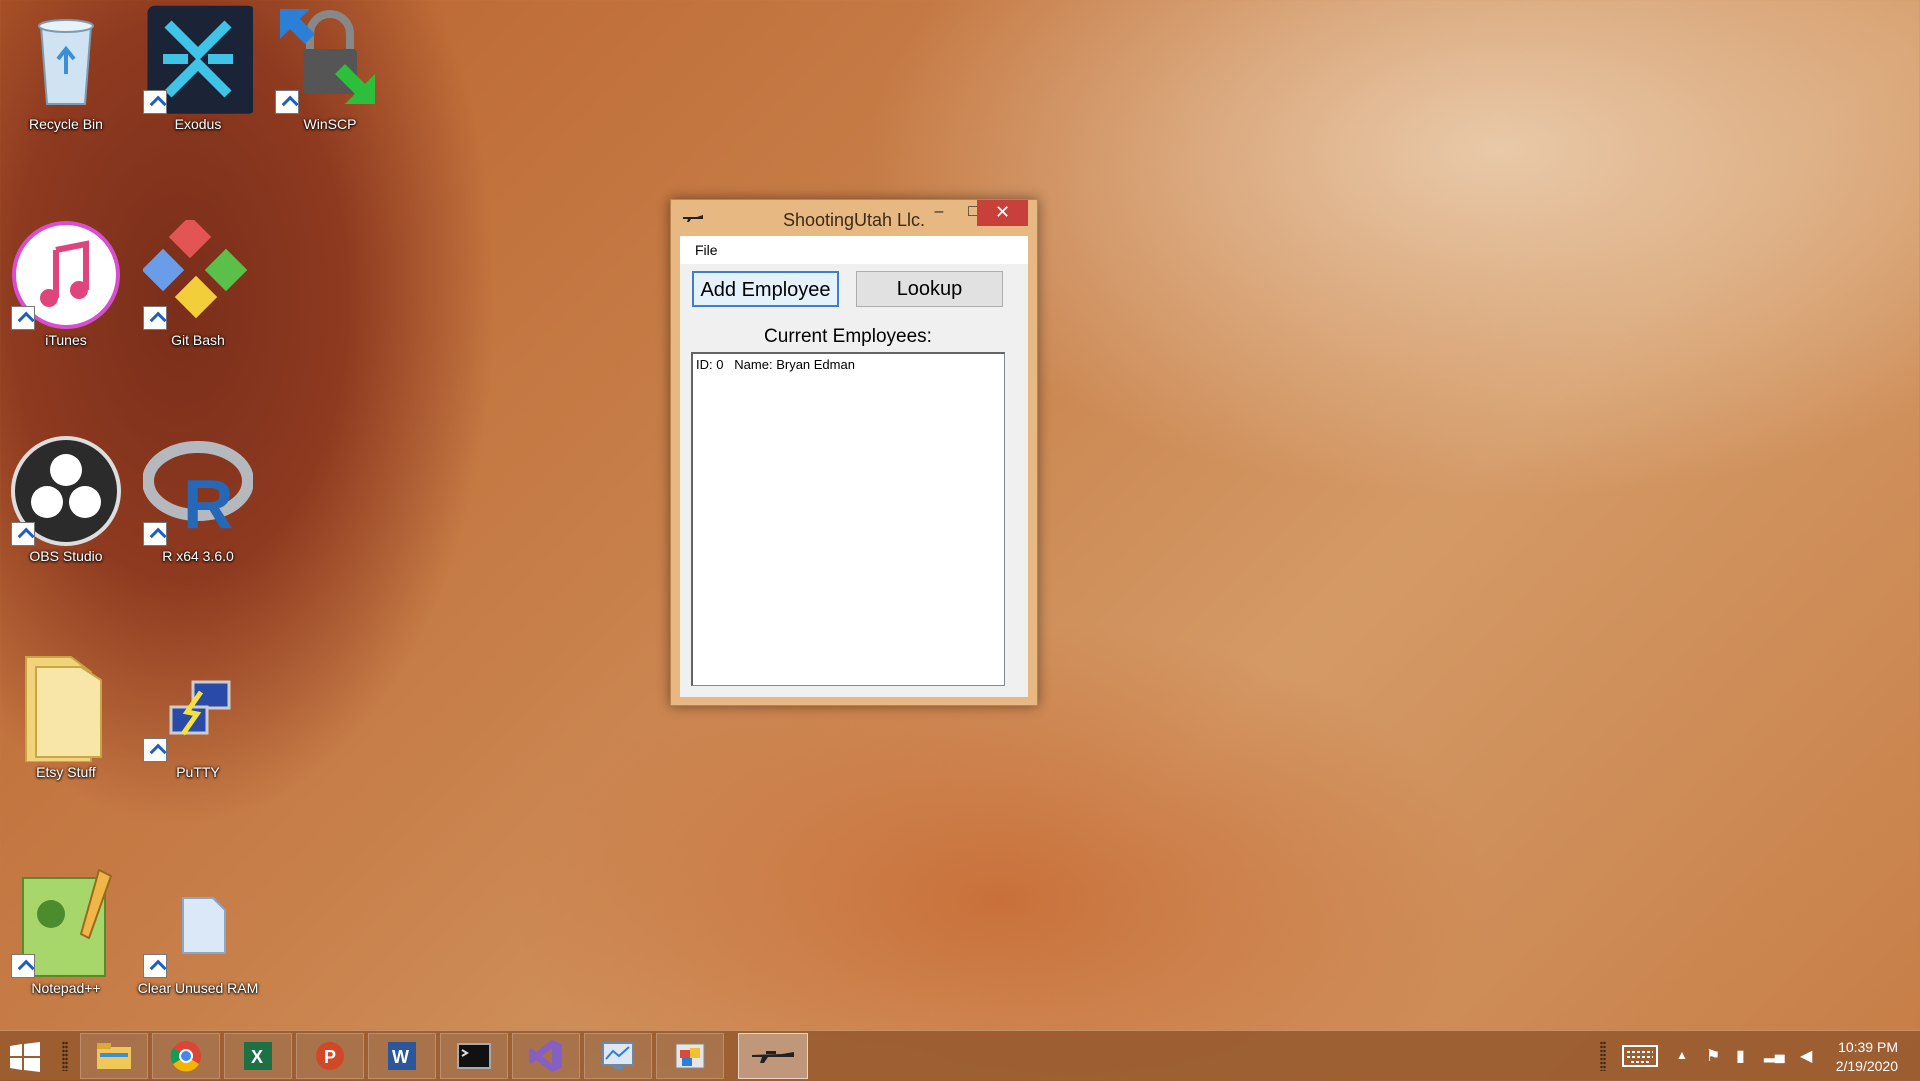 The width and height of the screenshot is (1920, 1081). I want to click on desktop-icon-exodus: Exodus, so click(198, 68).